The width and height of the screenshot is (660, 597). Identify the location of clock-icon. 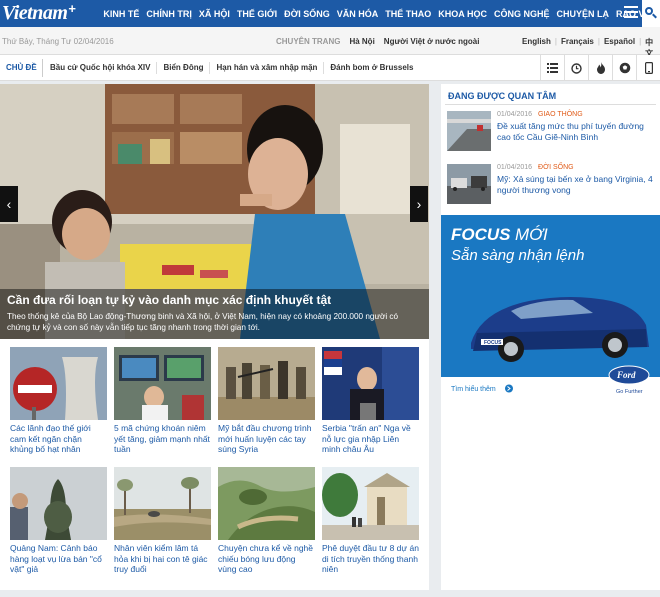
(576, 68).